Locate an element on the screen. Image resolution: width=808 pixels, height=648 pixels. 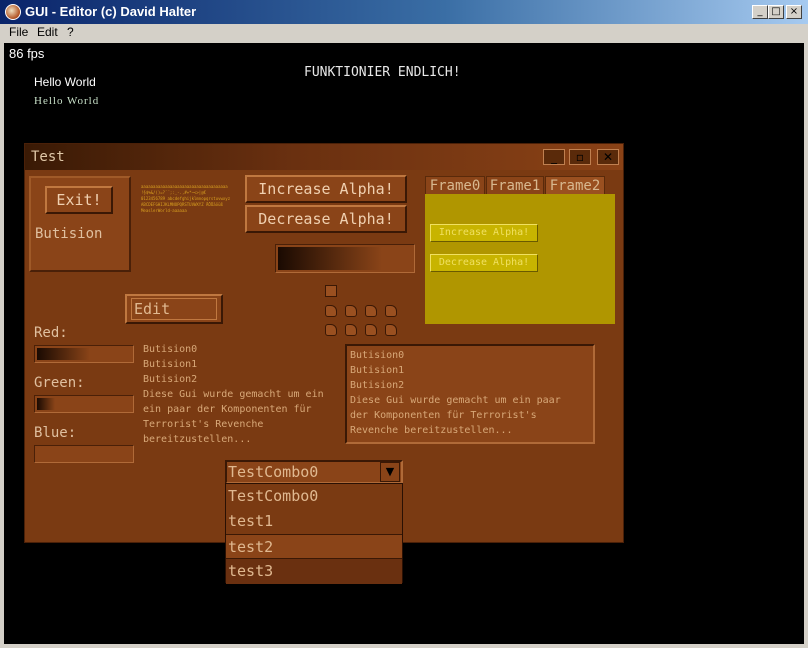
combo-dropdown-button: ▼ is located at coordinates (390, 472).